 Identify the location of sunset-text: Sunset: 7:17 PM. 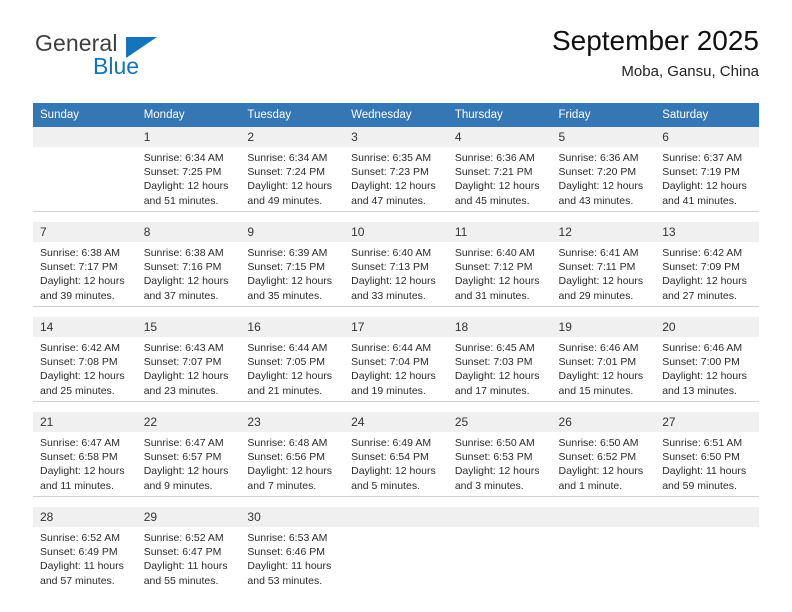
(79, 267).